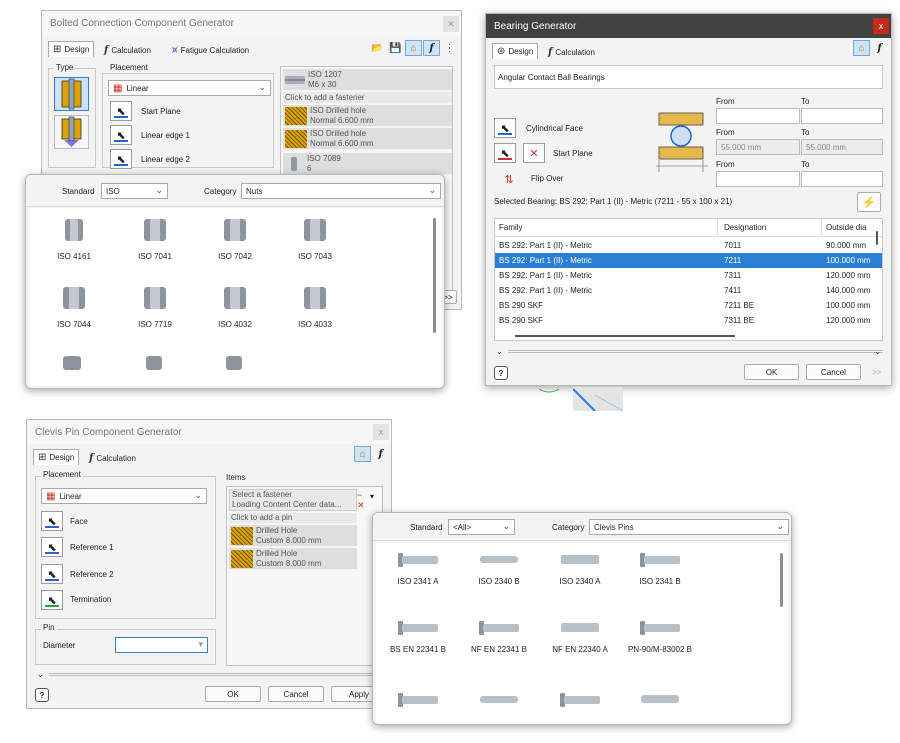 The width and height of the screenshot is (900, 743). Describe the element at coordinates (449, 48) in the screenshot. I see `tree-icon: ⋮` at that location.